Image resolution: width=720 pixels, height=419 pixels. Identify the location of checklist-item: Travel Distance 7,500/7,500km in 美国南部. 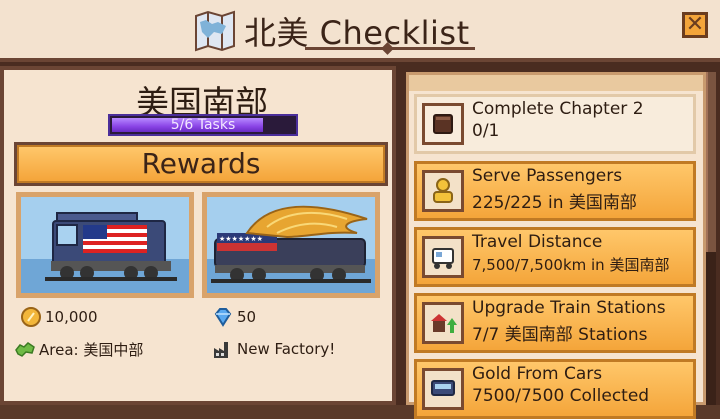
(555, 257).